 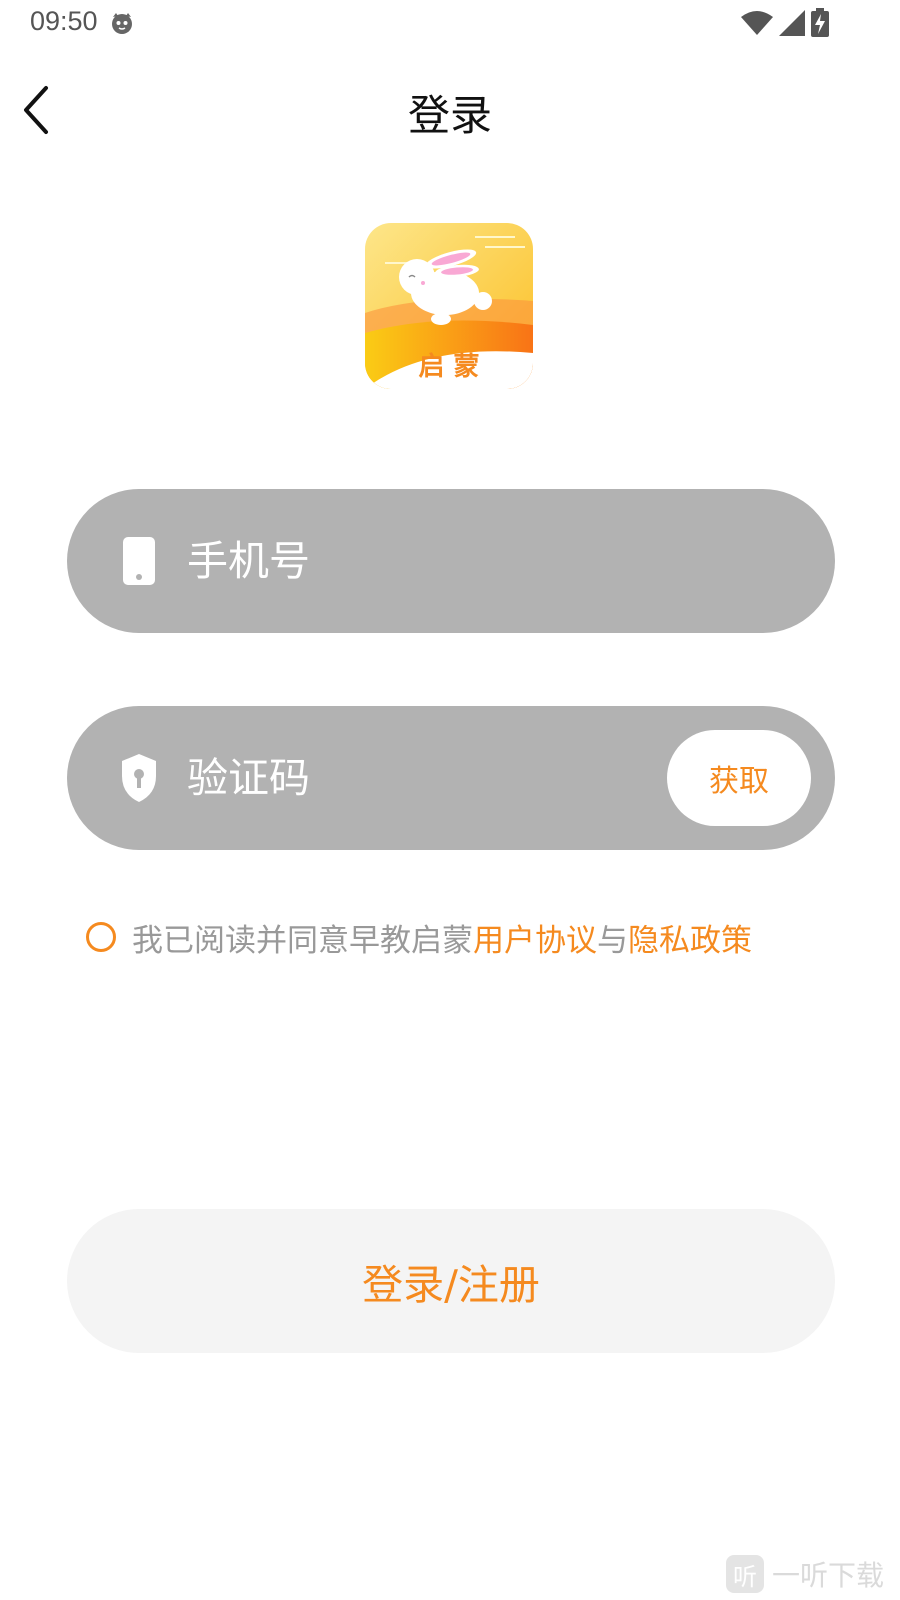 I want to click on login-register-button: 登录/注册, so click(x=451, y=1281).